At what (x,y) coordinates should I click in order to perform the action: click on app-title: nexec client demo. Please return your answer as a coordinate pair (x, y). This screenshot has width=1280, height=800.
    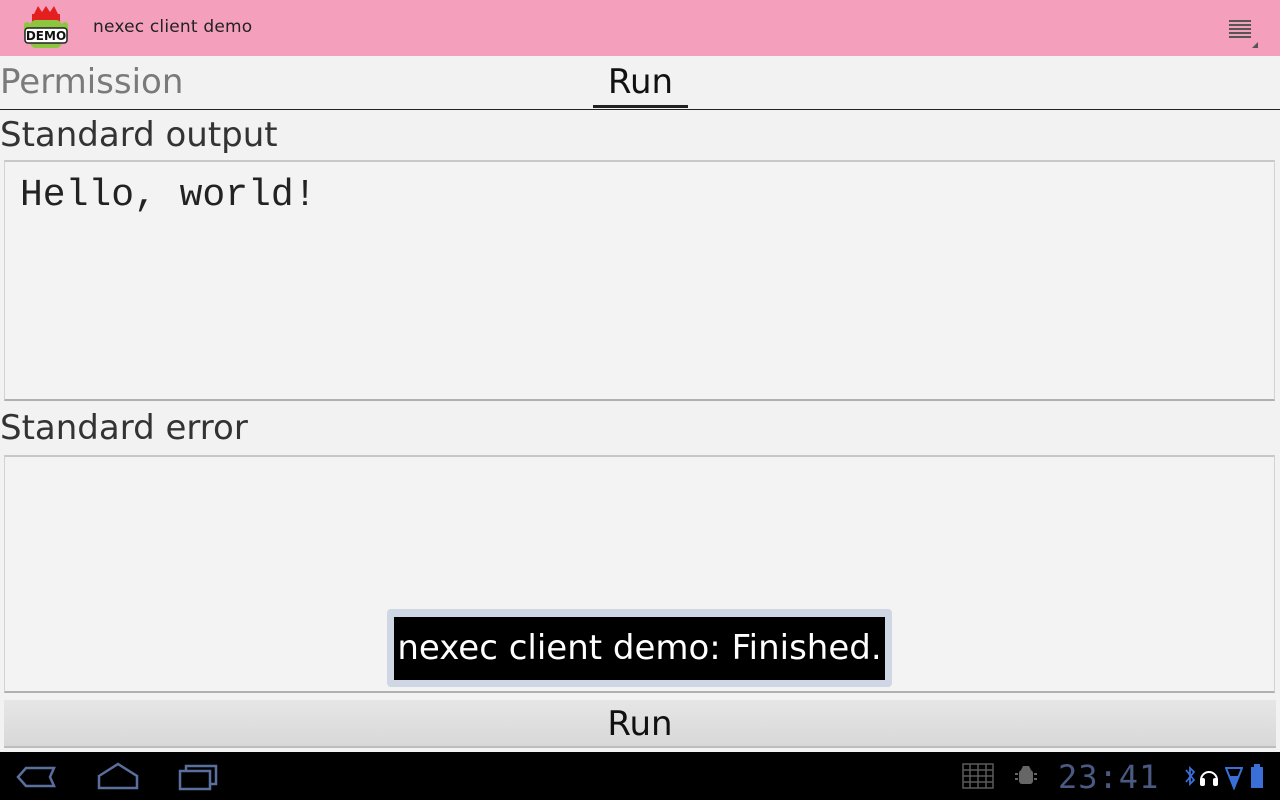
    Looking at the image, I should click on (173, 27).